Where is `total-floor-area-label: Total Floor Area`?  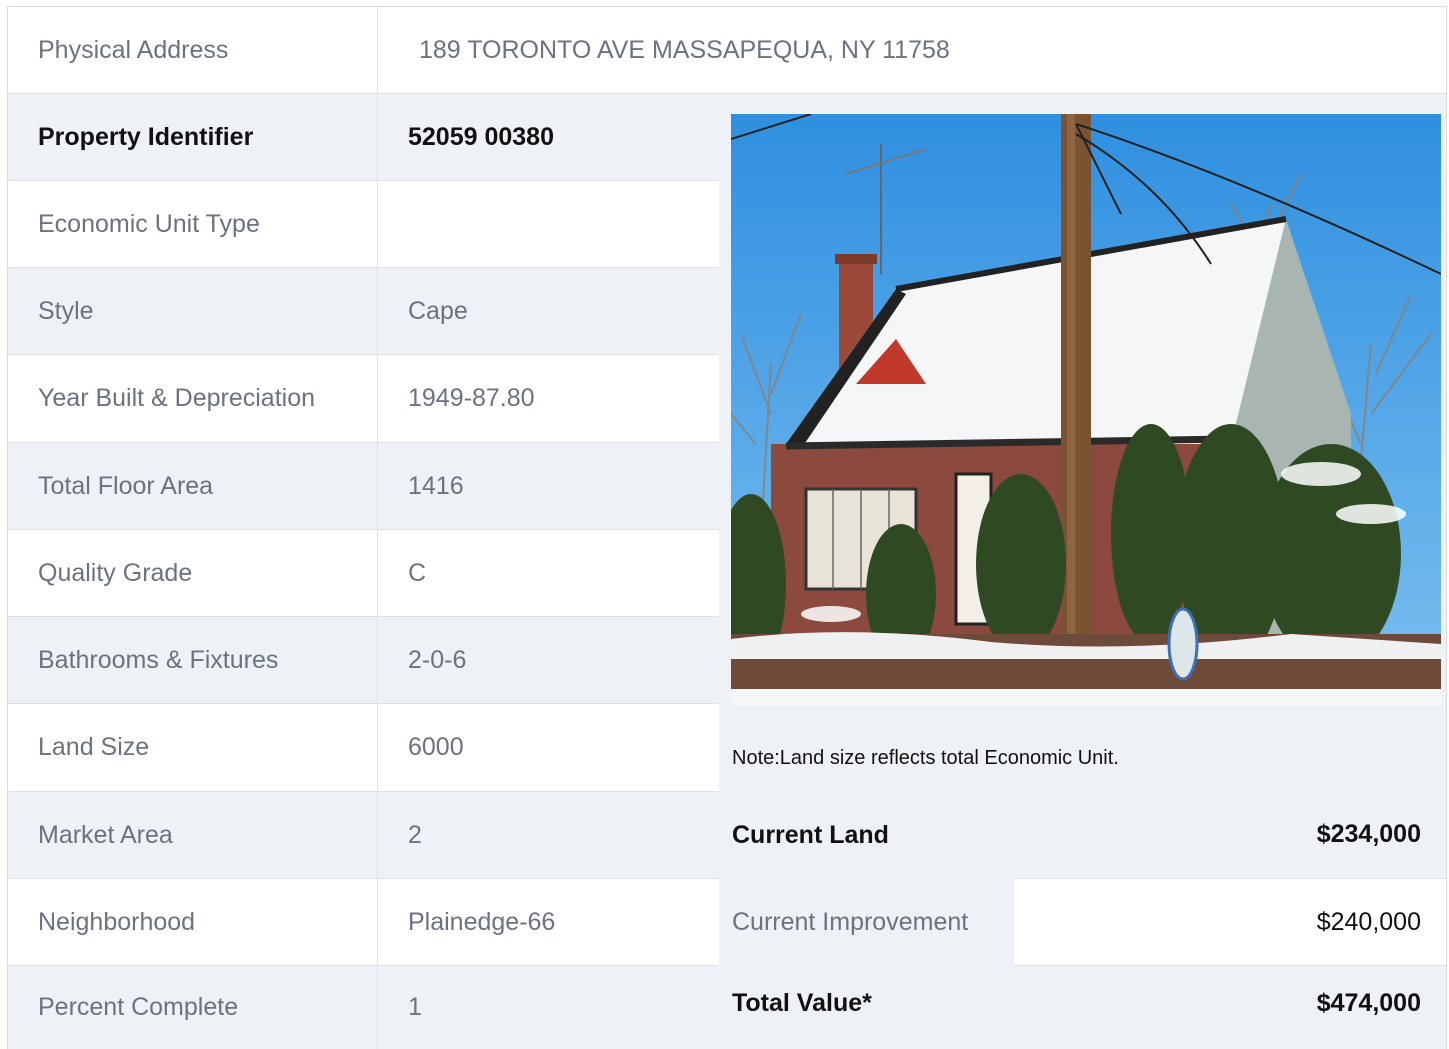 total-floor-area-label: Total Floor Area is located at coordinates (193, 486).